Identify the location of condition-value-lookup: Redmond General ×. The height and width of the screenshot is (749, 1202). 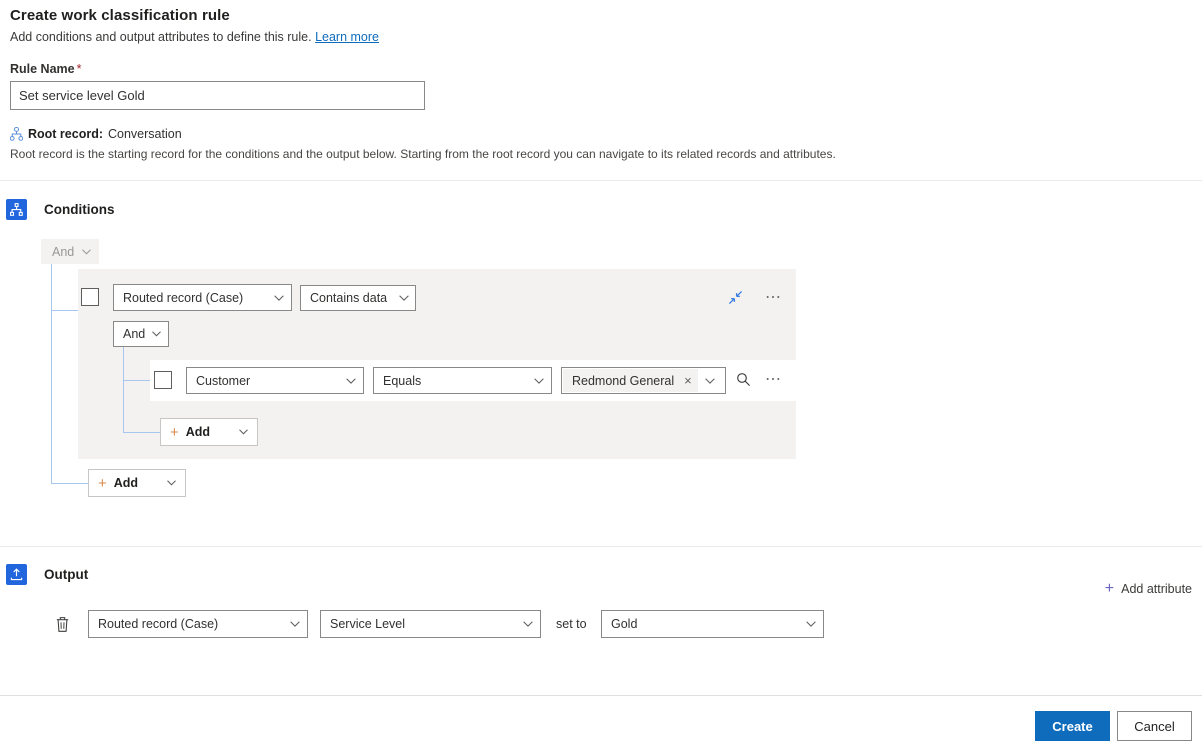
(643, 380).